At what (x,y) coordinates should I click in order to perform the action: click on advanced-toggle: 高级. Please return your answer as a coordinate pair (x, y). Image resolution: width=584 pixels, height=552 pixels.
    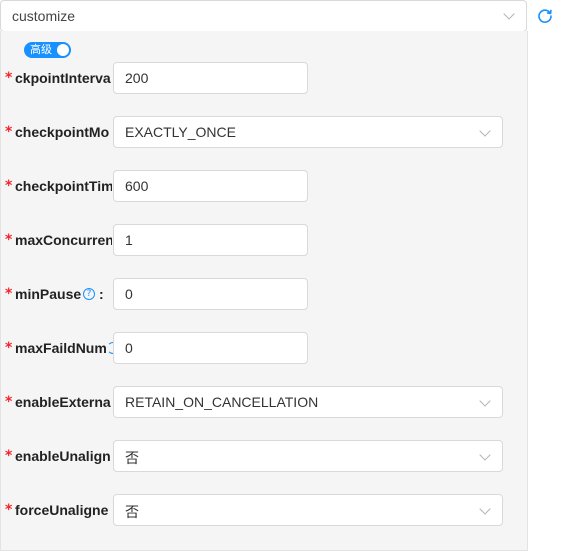
    Looking at the image, I should click on (47, 50).